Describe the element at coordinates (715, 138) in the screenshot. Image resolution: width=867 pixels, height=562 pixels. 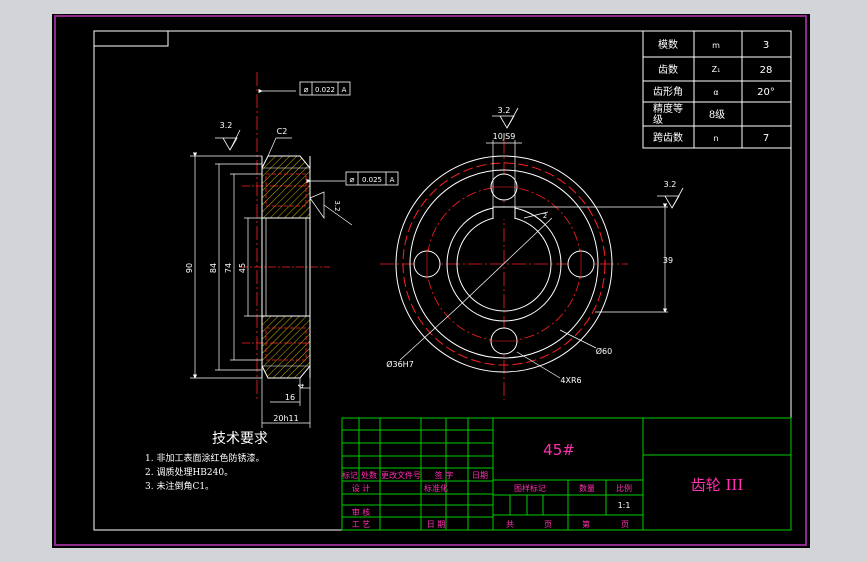
I see `param-sym-4: n` at that location.